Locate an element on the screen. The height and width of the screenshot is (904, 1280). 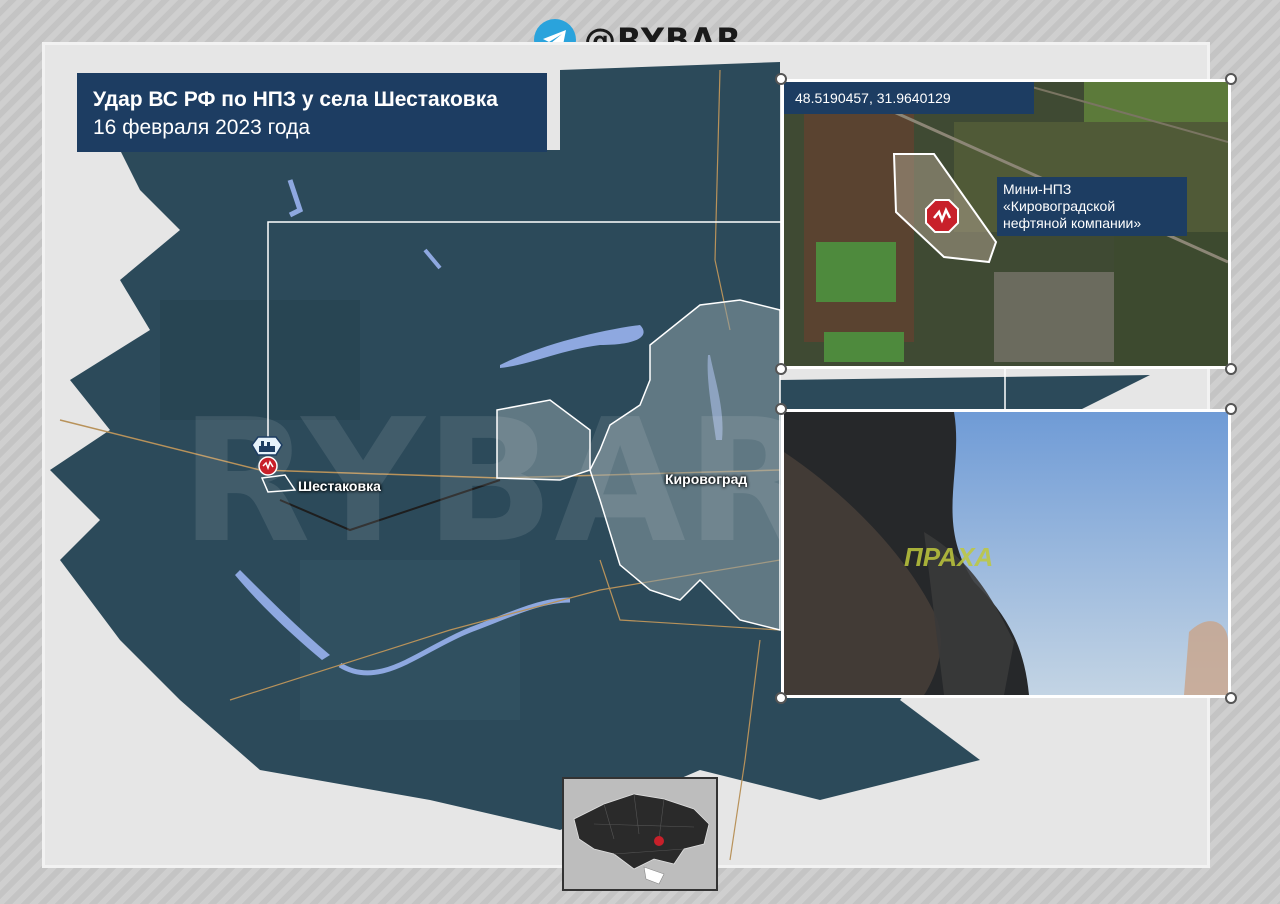
strike-location-marker is located at coordinates (659, 841).